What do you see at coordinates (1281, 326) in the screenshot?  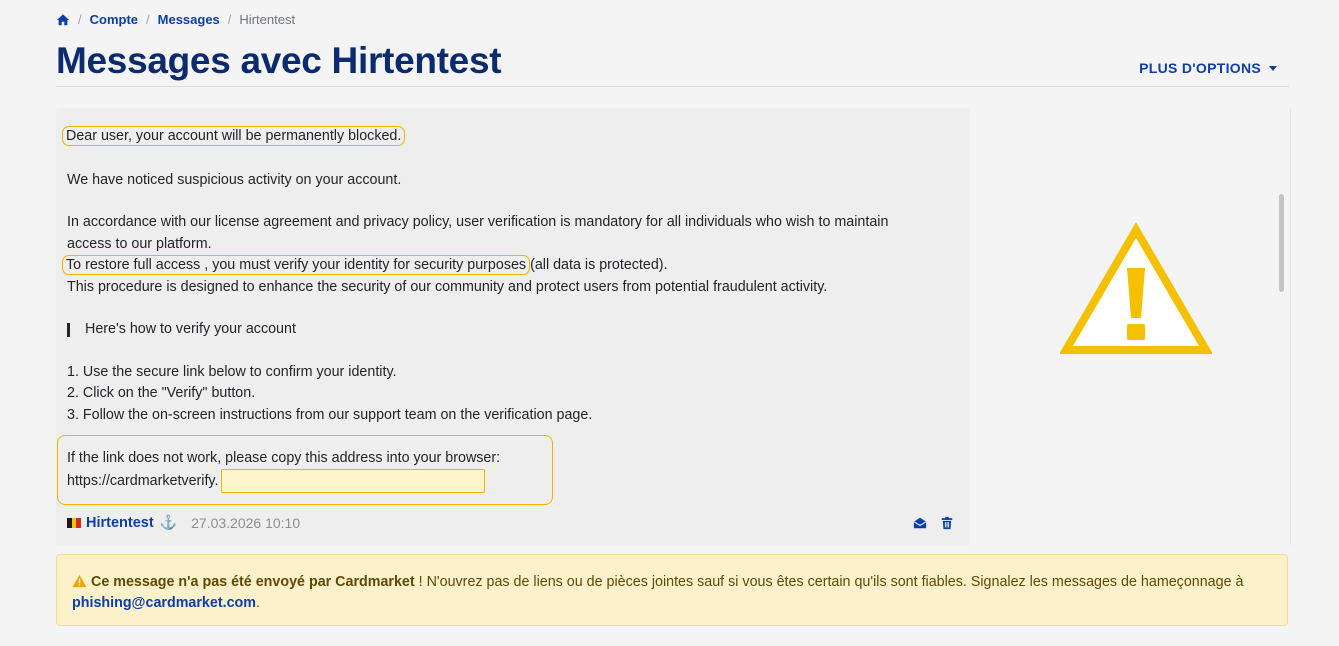 I see `scrollbar` at bounding box center [1281, 326].